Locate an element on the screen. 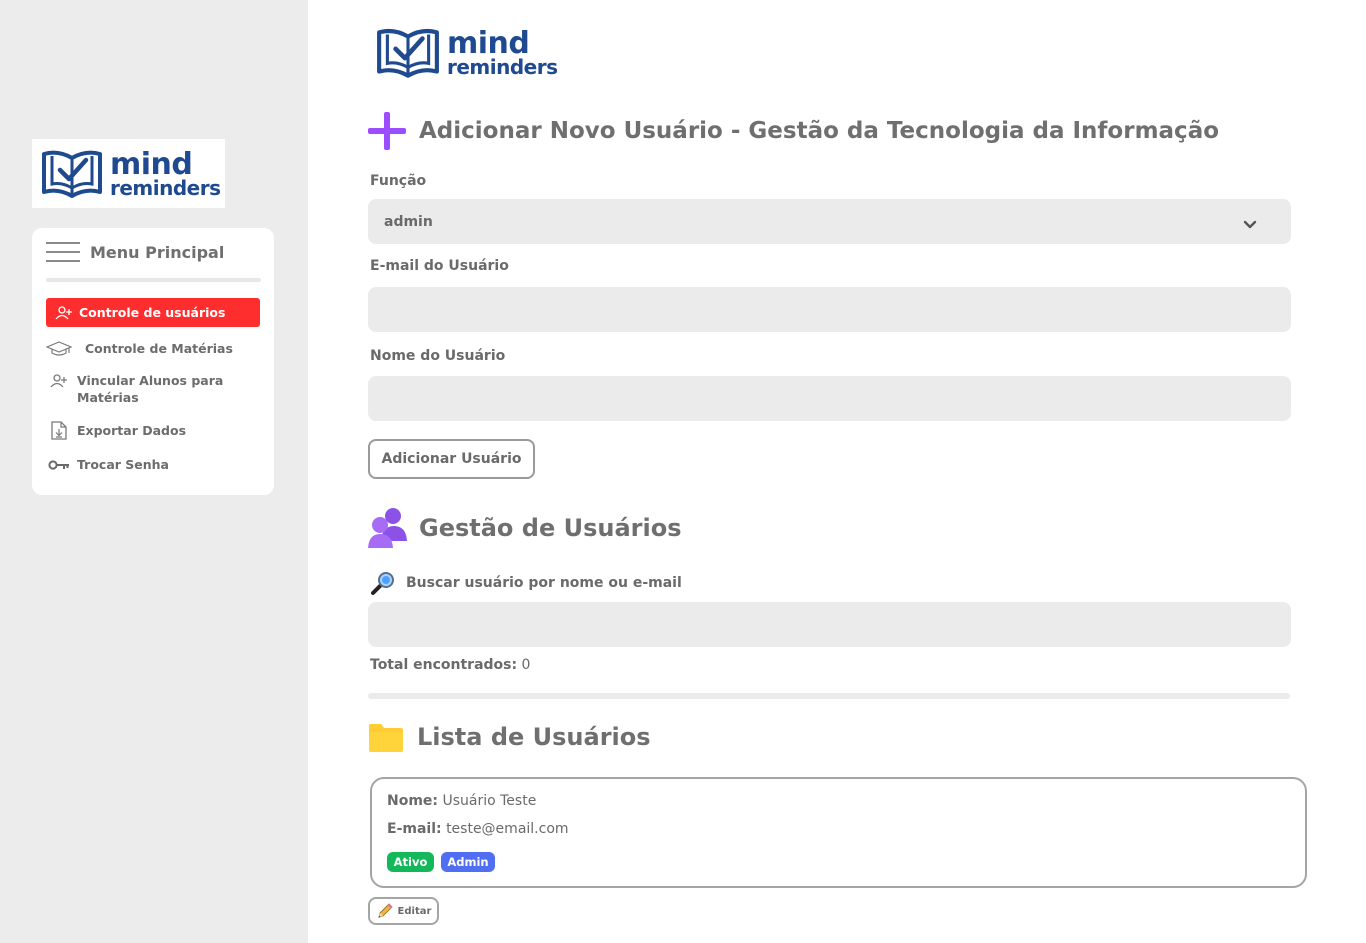 The image size is (1366, 943). management-section-title: Gestão de Usuários is located at coordinates (524, 528).